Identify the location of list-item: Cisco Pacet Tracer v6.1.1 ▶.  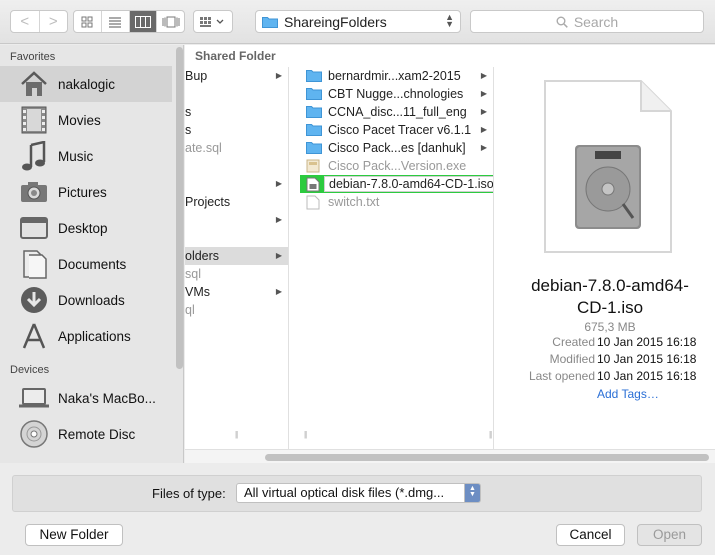
(396, 130).